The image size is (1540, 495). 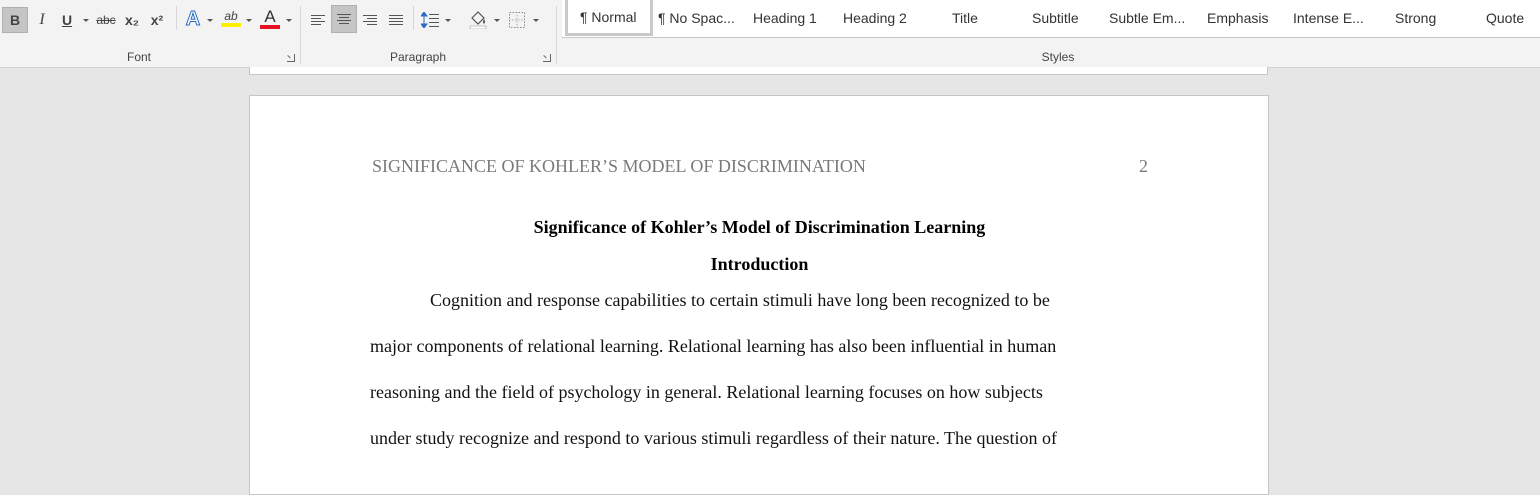 I want to click on line-spacing-icon, so click(x=430, y=20).